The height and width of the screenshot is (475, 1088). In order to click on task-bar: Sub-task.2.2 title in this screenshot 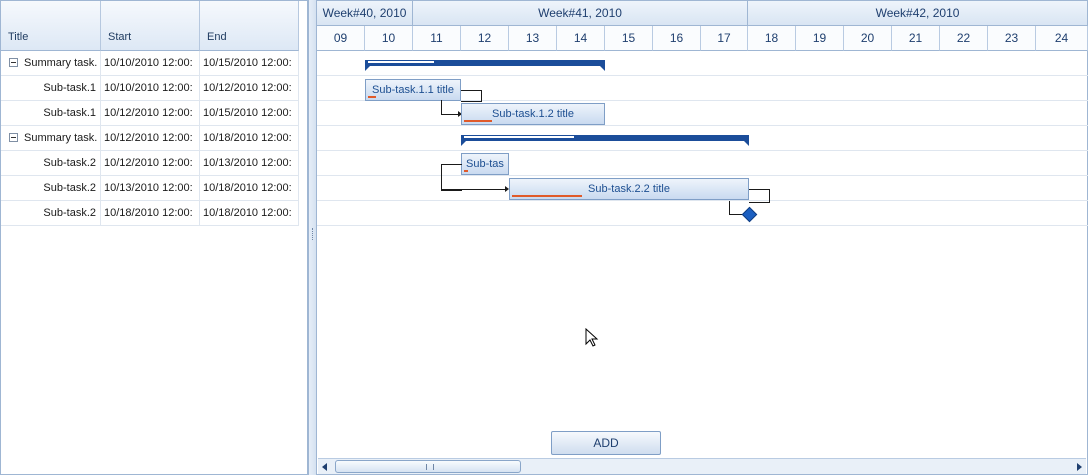, I will do `click(629, 189)`.